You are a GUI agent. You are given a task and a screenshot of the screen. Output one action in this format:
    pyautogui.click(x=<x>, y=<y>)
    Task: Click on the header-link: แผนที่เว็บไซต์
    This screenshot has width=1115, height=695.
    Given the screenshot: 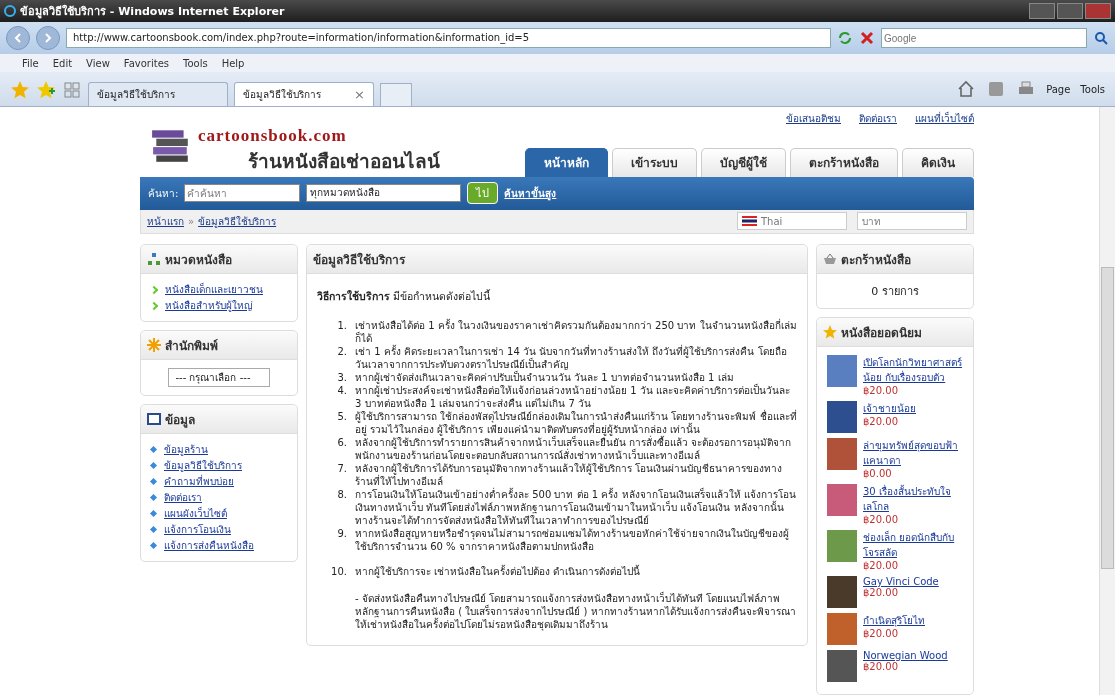 What is the action you would take?
    pyautogui.click(x=944, y=118)
    